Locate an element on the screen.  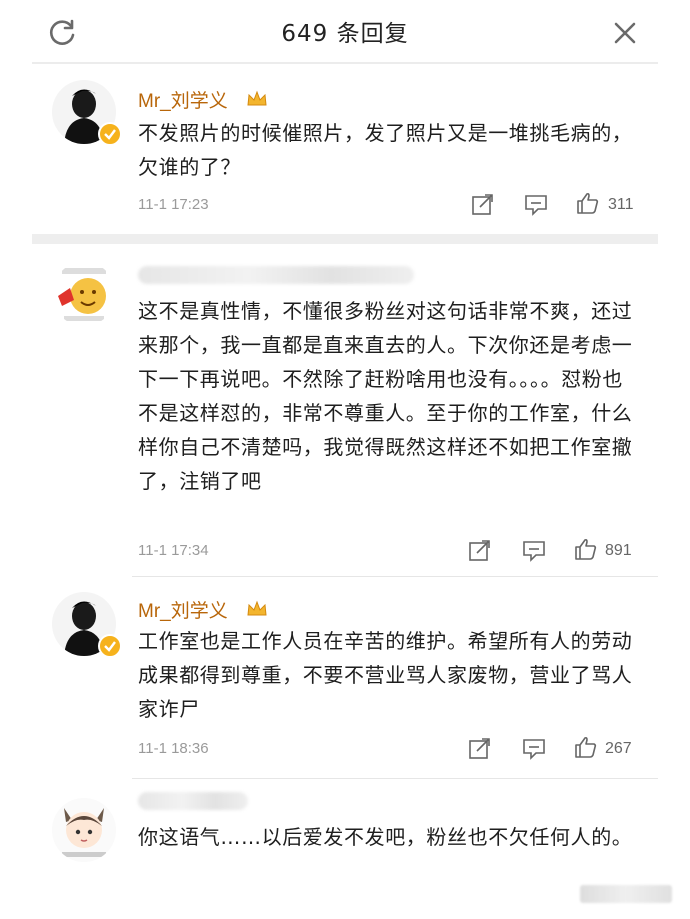
header-divider is located at coordinates (345, 63).